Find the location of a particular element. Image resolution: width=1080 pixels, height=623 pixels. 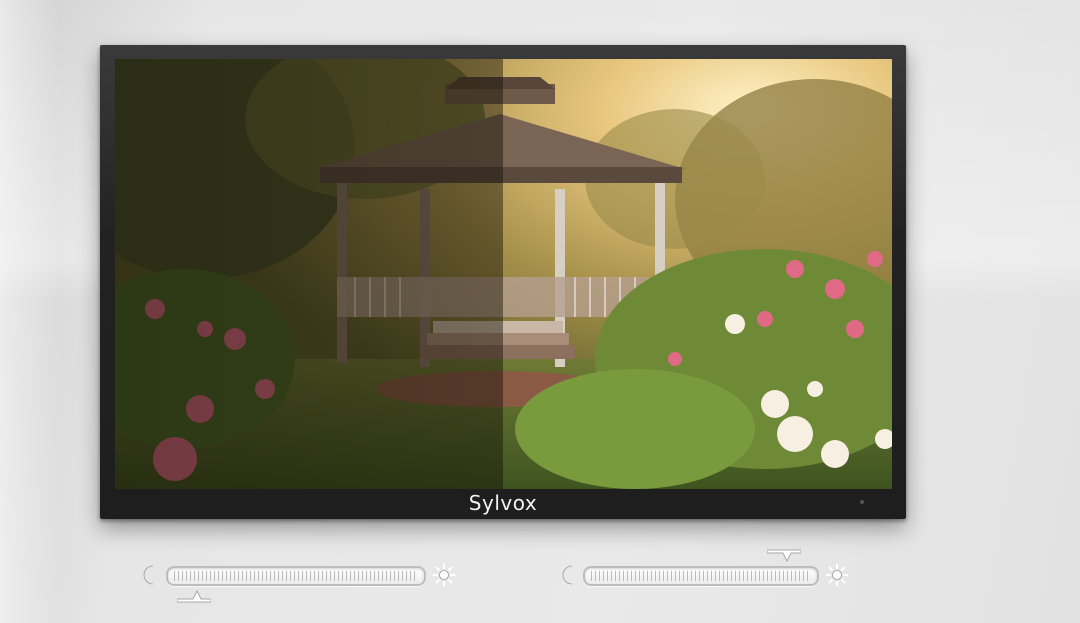

brand-logo: Sylvox is located at coordinates (503, 503).